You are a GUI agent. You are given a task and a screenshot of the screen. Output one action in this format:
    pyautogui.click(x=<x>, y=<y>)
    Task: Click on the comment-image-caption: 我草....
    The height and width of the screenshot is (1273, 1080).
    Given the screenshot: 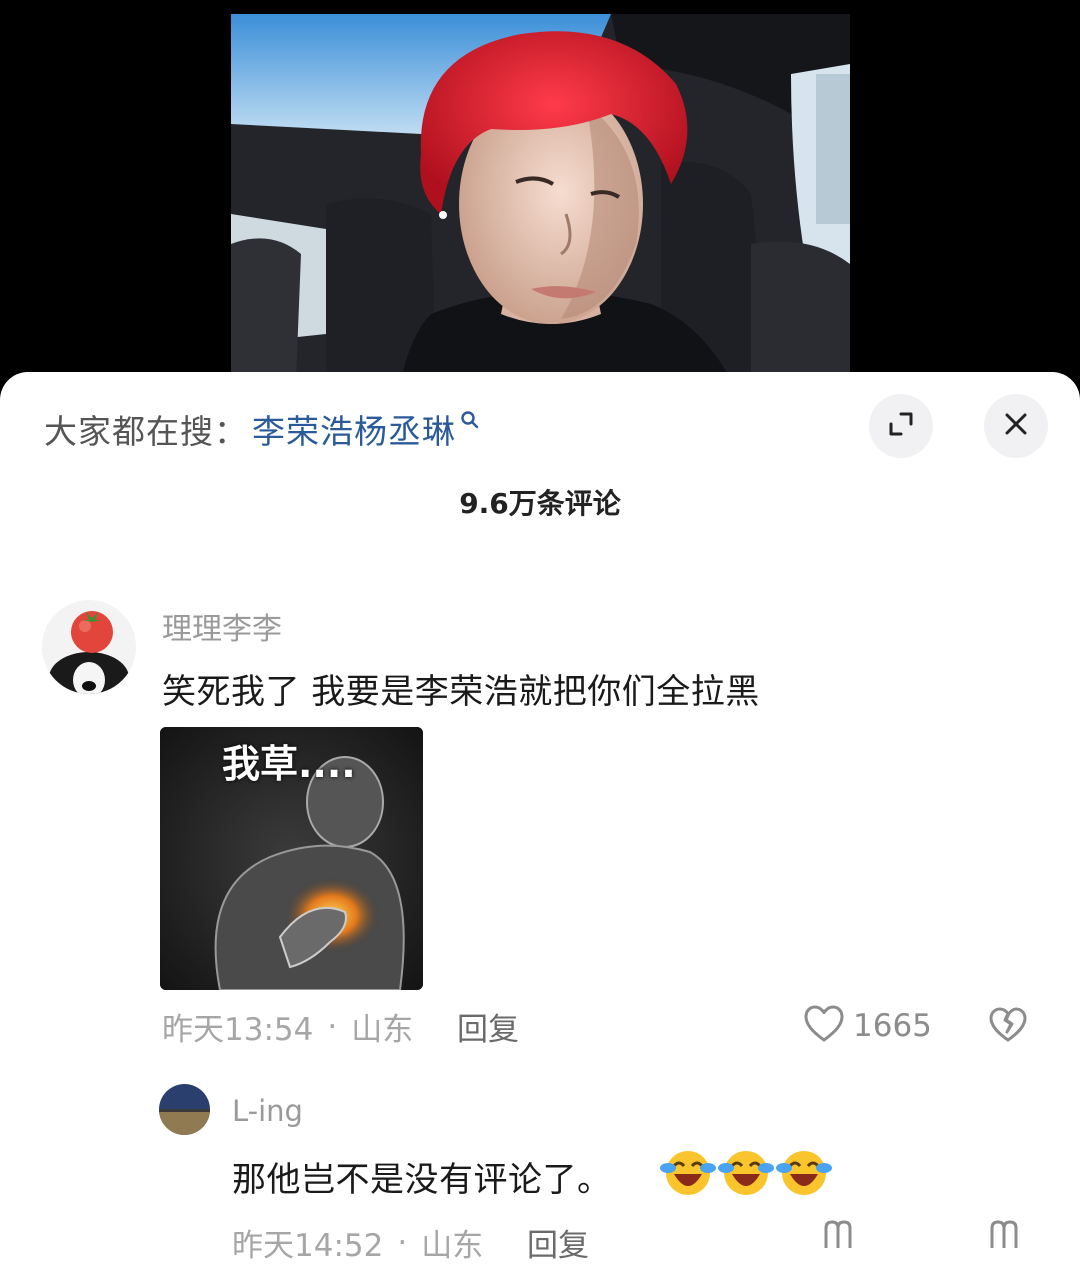 What is the action you would take?
    pyautogui.click(x=289, y=764)
    